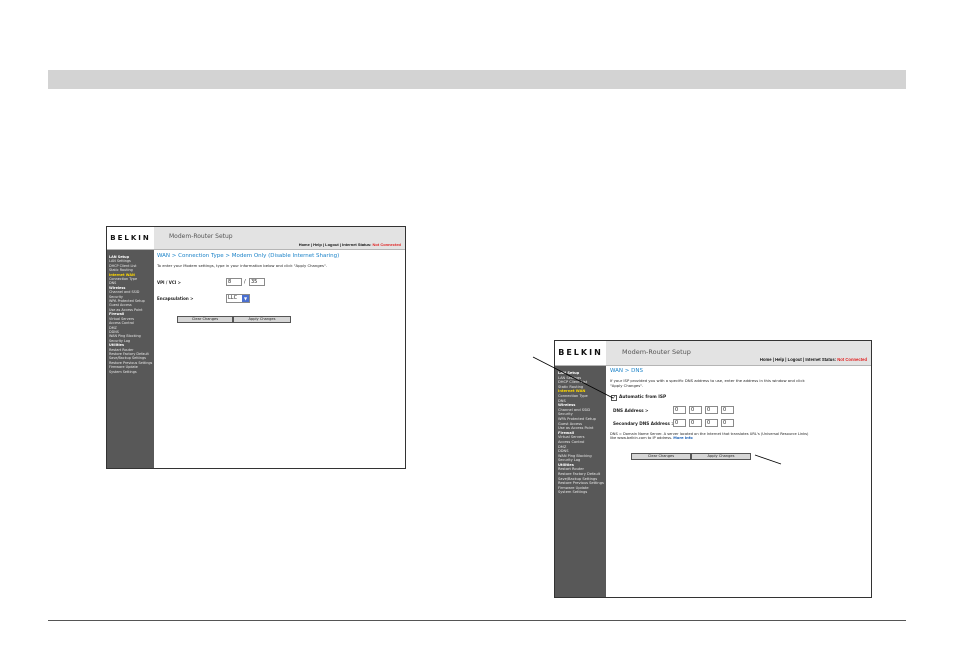 Image resolution: width=954 pixels, height=668 pixels. Describe the element at coordinates (657, 410) in the screenshot. I see `callout-lines` at that location.